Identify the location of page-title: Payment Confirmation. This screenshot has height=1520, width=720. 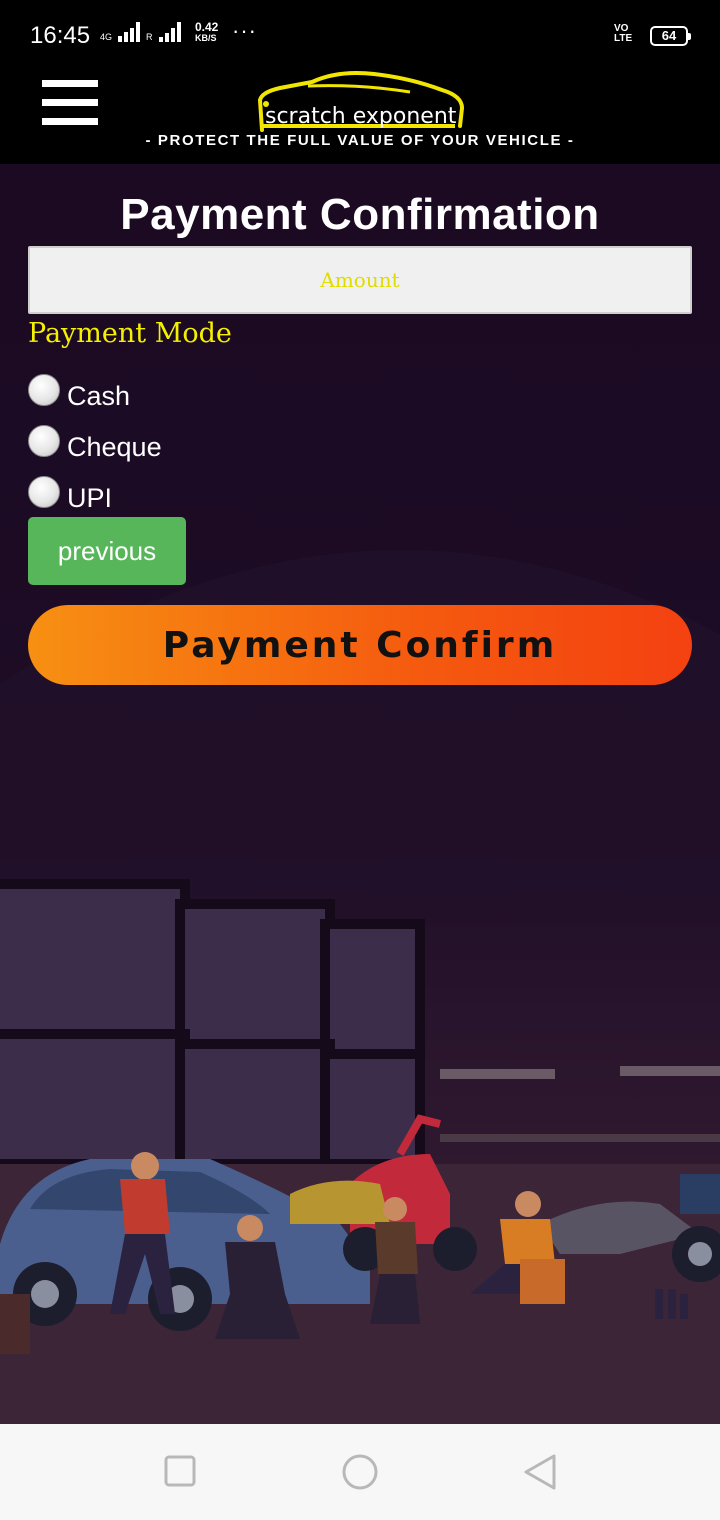
(360, 214).